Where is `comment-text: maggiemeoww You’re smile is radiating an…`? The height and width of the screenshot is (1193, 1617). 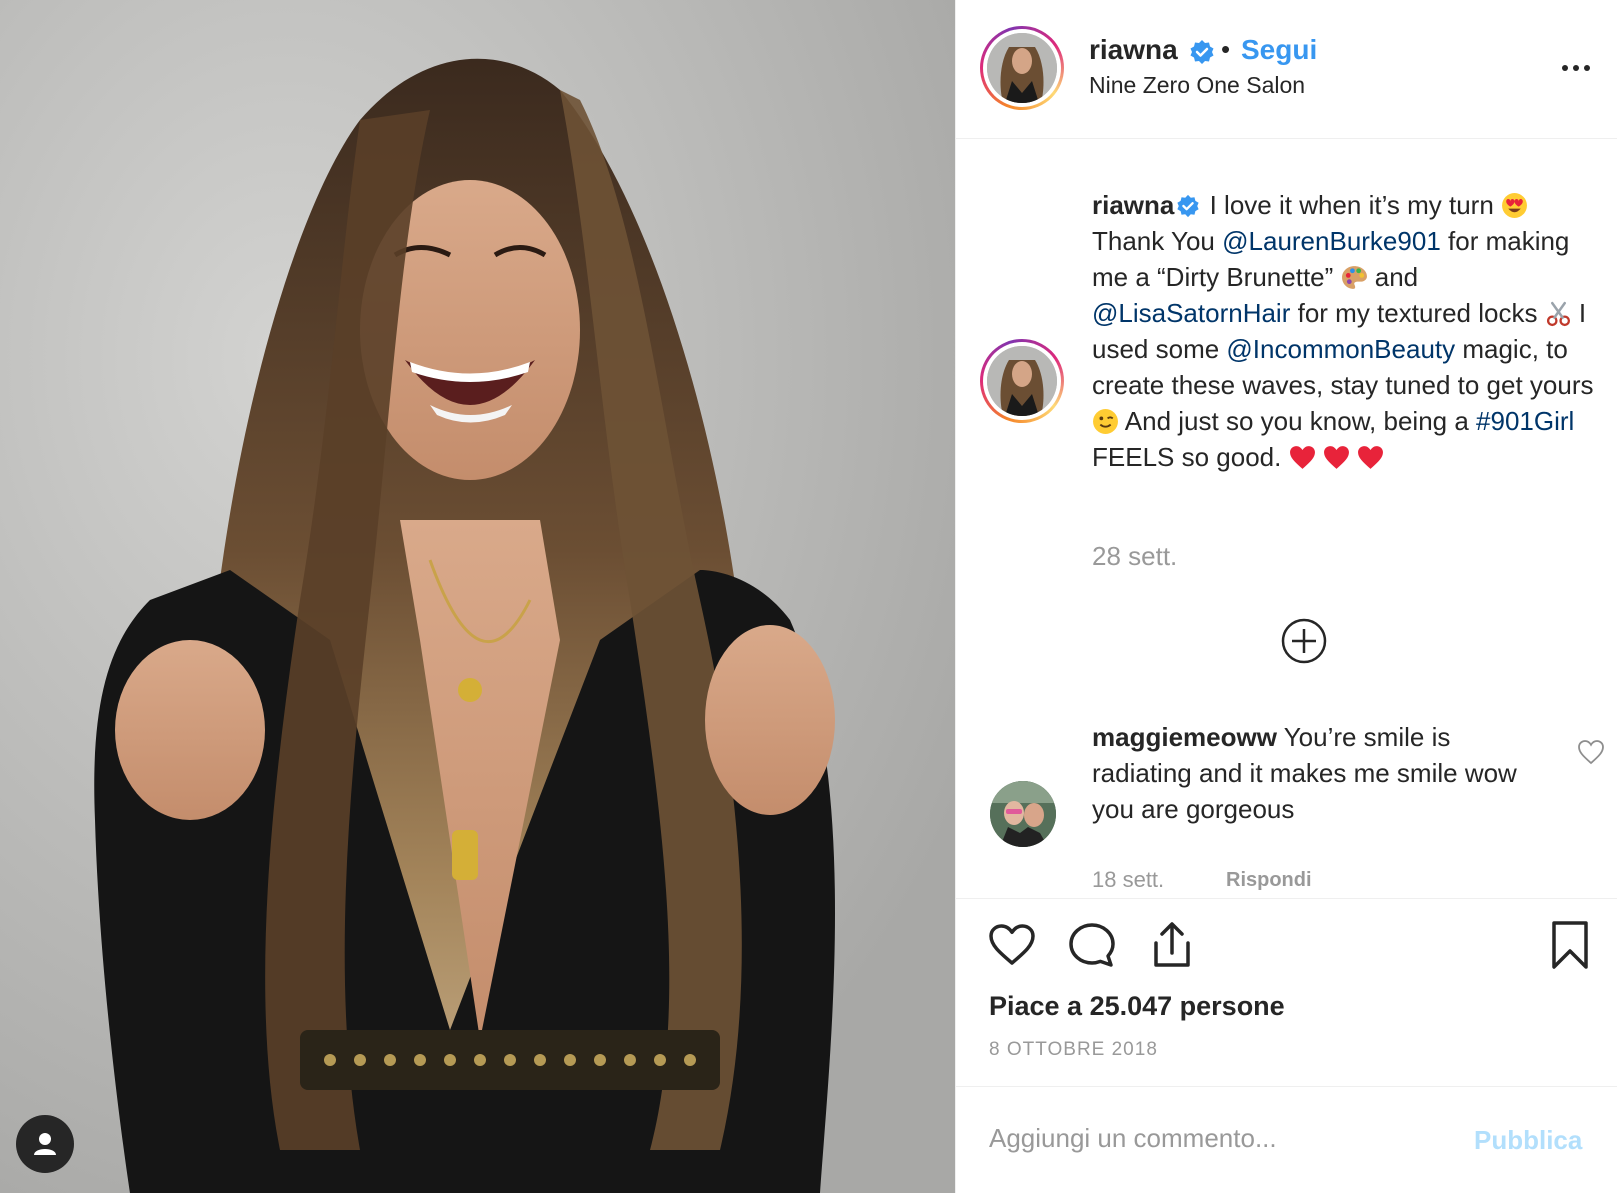 comment-text: maggiemeoww You’re smile is radiating an… is located at coordinates (1312, 773).